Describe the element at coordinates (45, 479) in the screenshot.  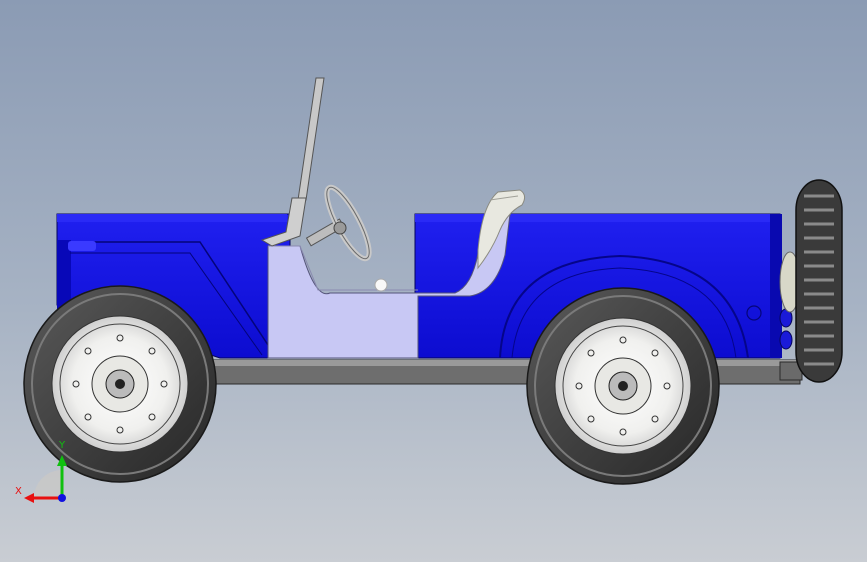
I see `axis-triad-icon` at that location.